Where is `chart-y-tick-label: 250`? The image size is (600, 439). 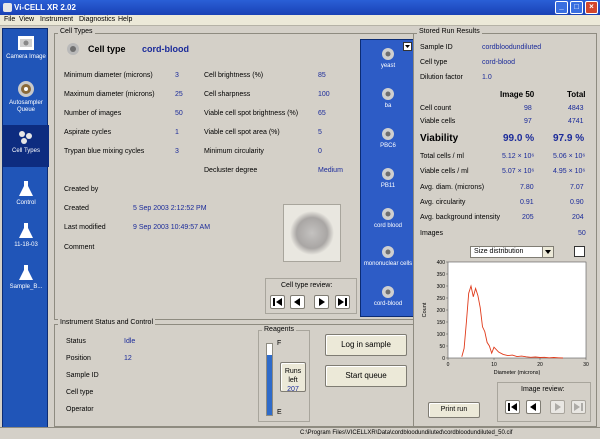 chart-y-tick-label: 250 is located at coordinates (441, 299).